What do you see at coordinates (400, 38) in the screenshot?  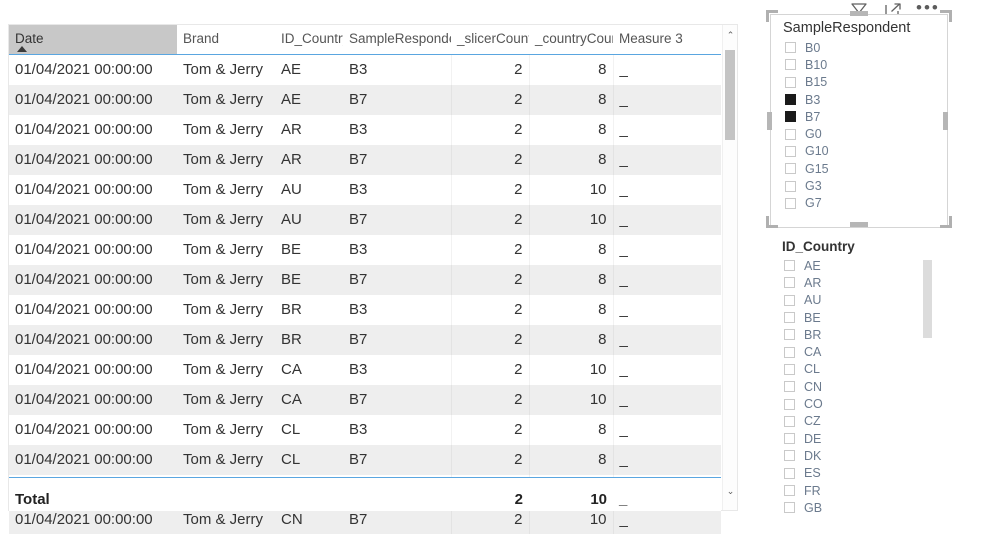 I see `column-header-label: SampleRespondent` at bounding box center [400, 38].